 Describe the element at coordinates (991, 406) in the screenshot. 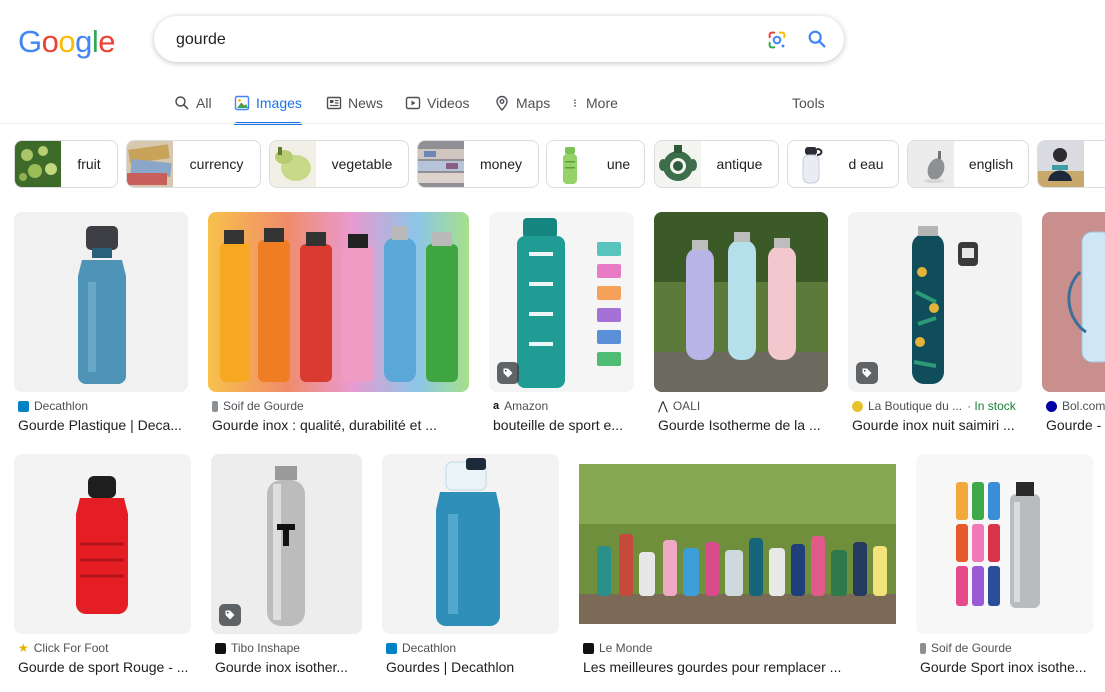

I see `in-stock-label: · In stock` at that location.